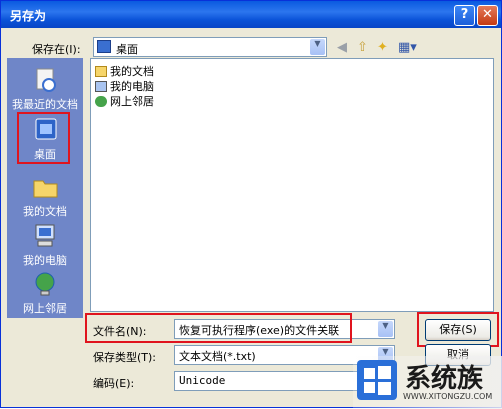 Image resolution: width=502 pixels, height=409 pixels. What do you see at coordinates (342, 47) in the screenshot?
I see `back-icon: ◀` at bounding box center [342, 47].